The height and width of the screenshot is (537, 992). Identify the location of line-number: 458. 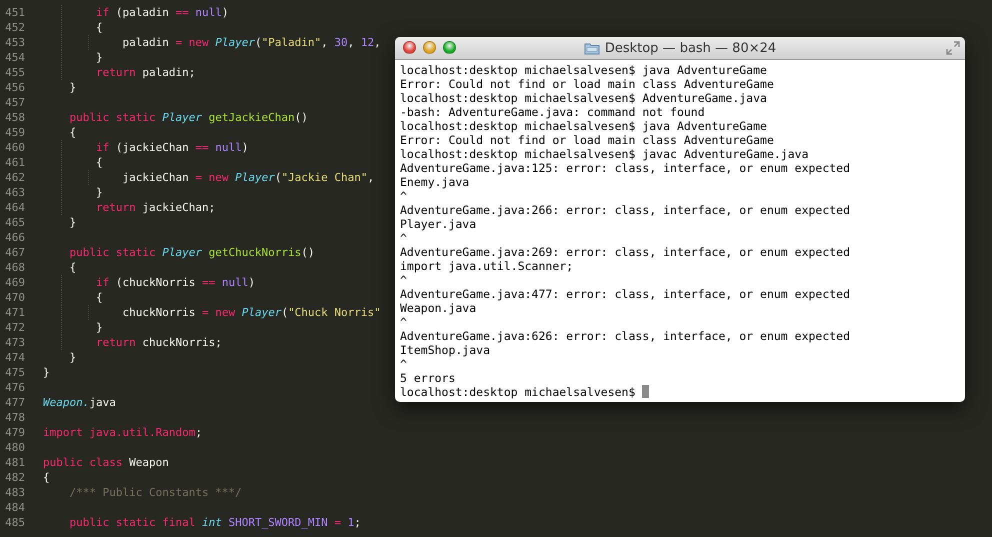
(14, 117).